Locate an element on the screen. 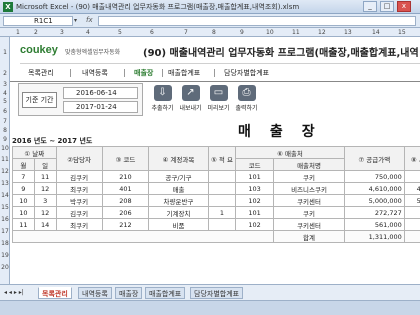  cell-tax: 27 is located at coordinates (411, 212).